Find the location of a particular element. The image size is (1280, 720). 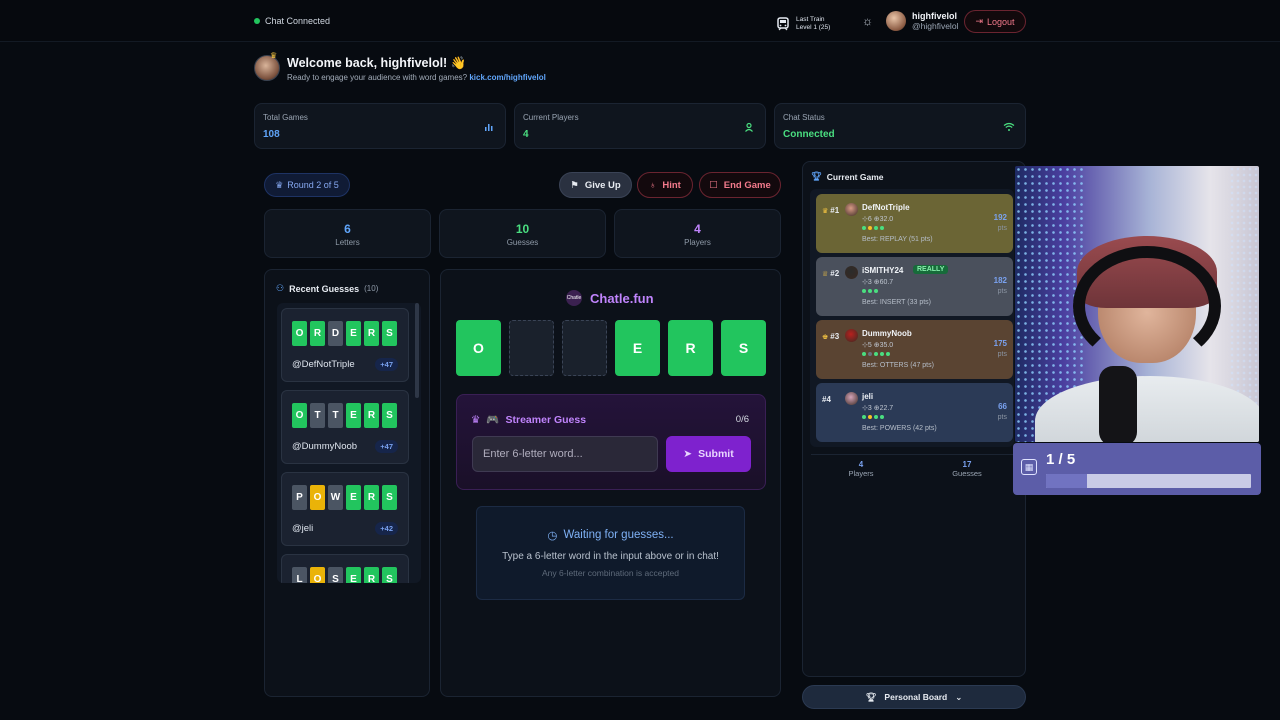

player-rank: ♕ #2 is located at coordinates (830, 273).